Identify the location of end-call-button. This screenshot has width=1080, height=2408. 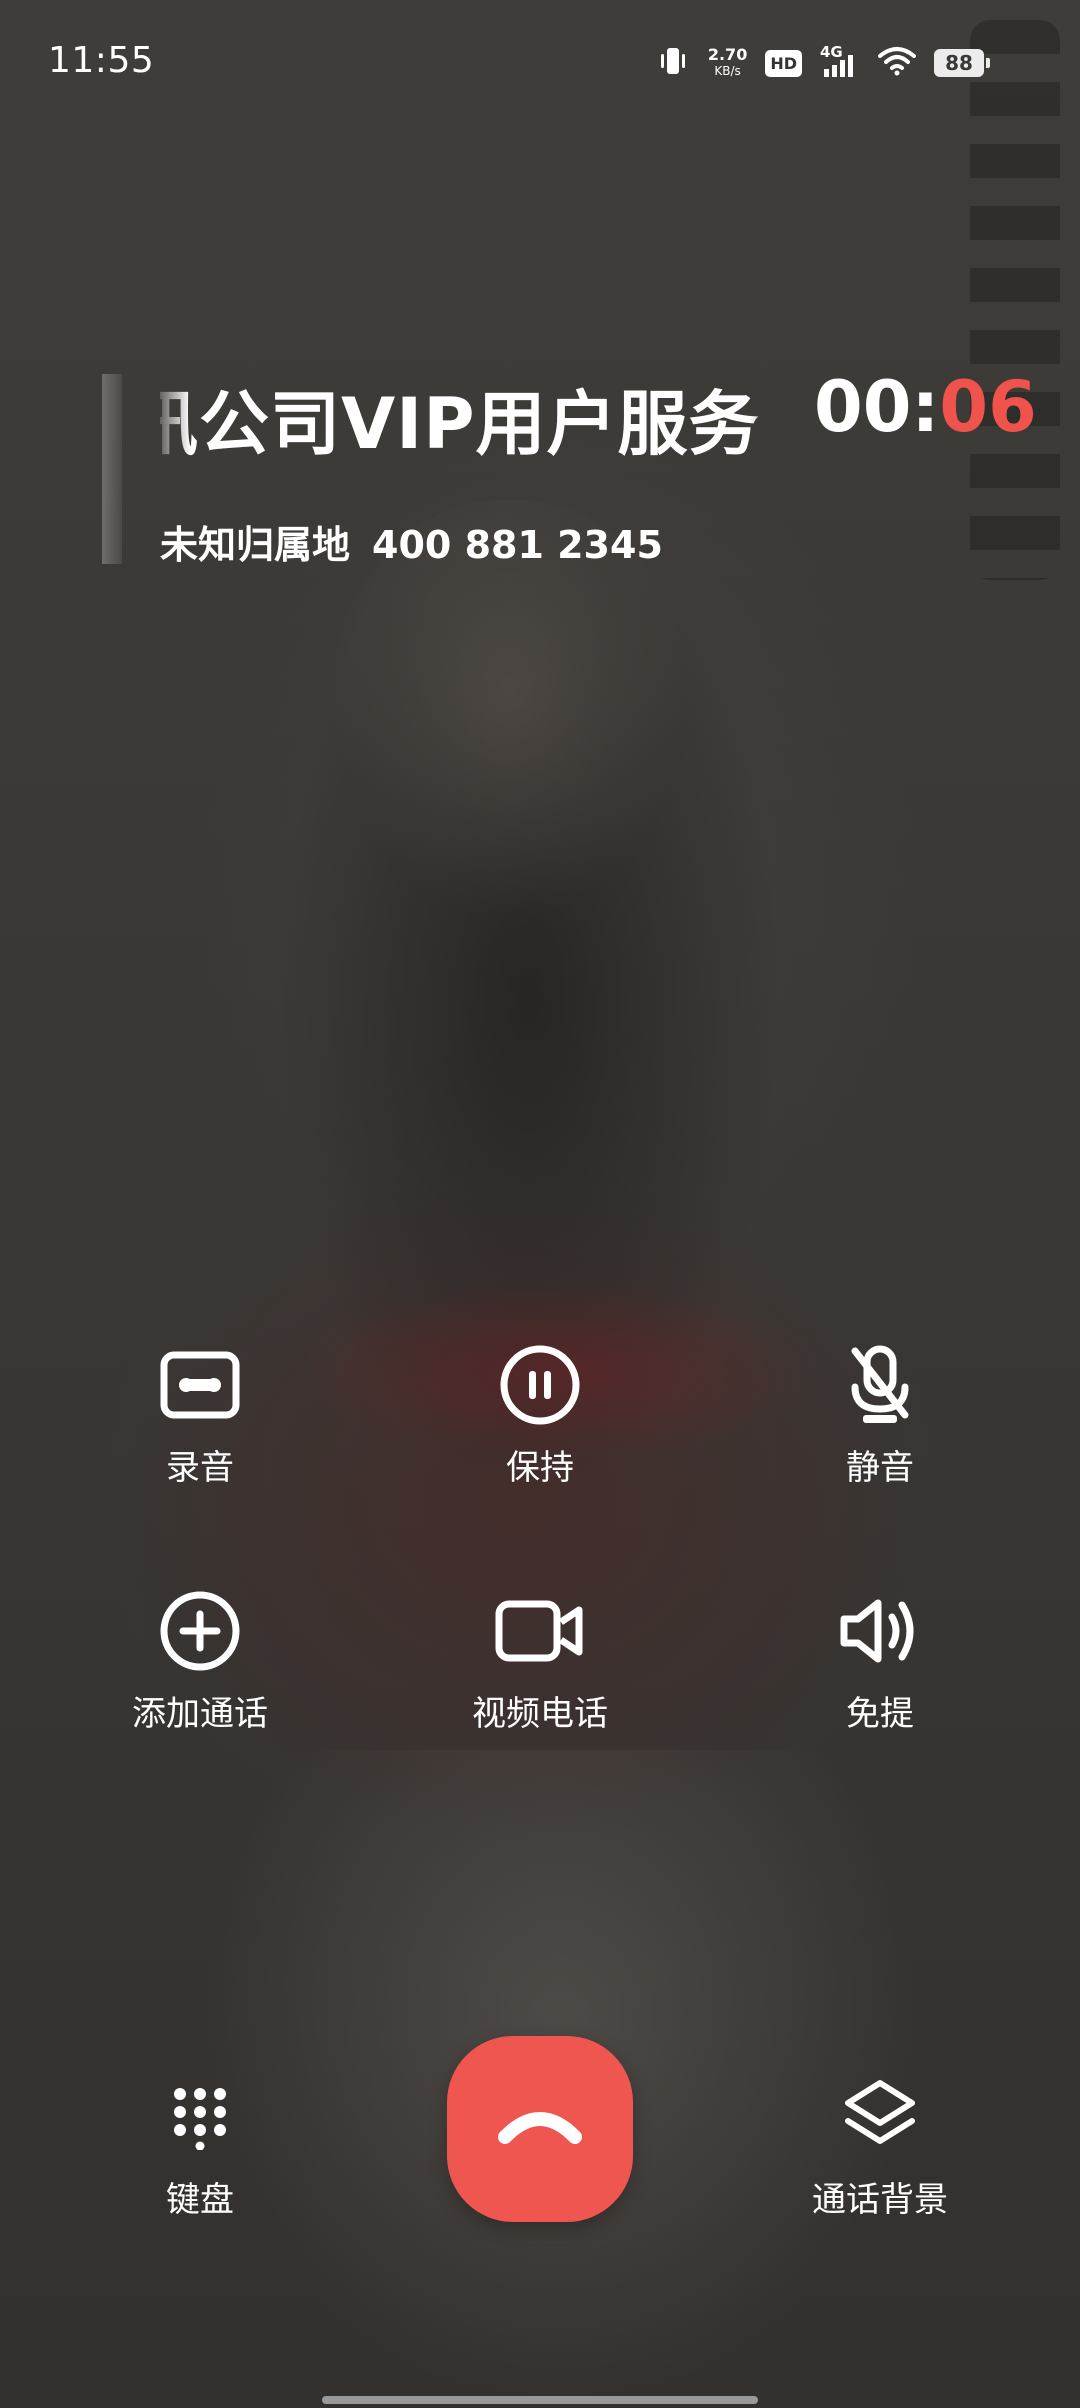
(540, 2129).